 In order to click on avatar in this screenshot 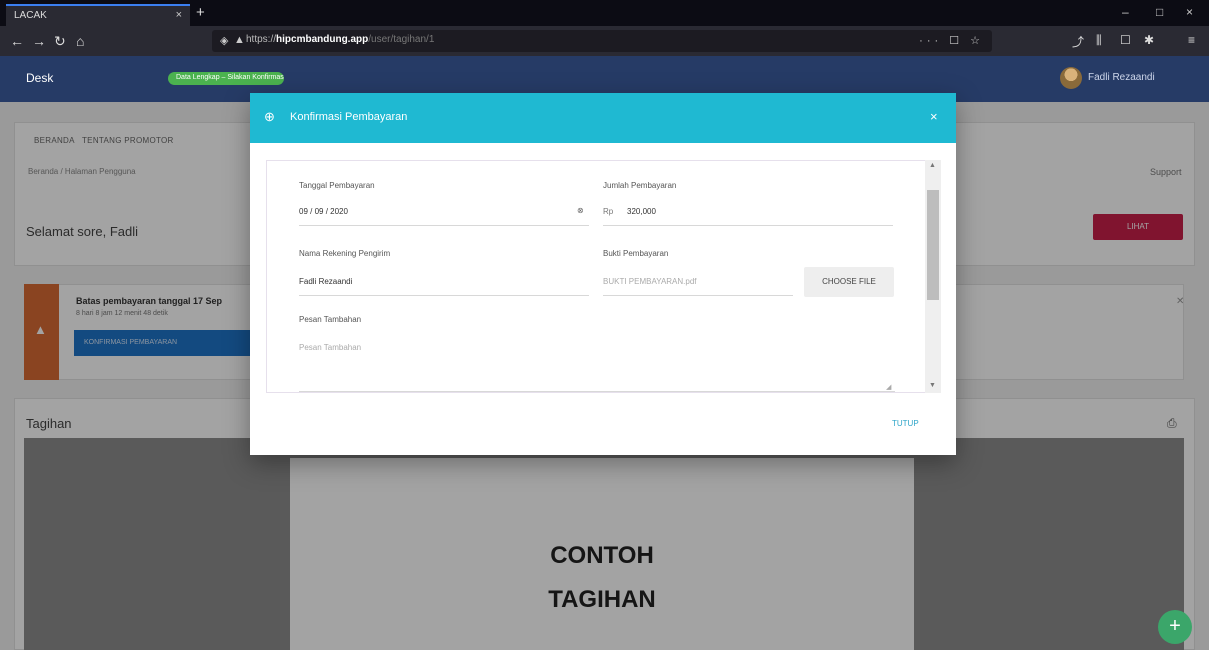, I will do `click(1071, 78)`.